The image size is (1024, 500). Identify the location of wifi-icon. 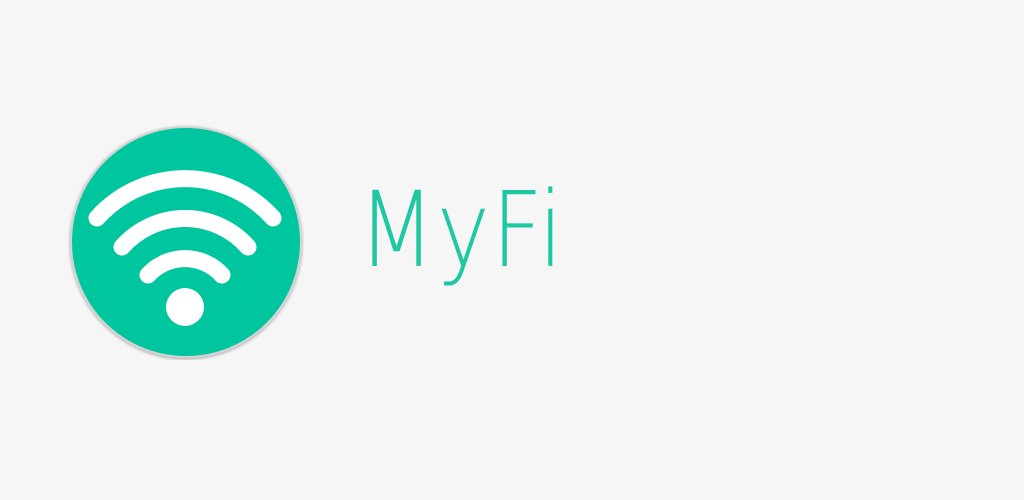
(186, 242).